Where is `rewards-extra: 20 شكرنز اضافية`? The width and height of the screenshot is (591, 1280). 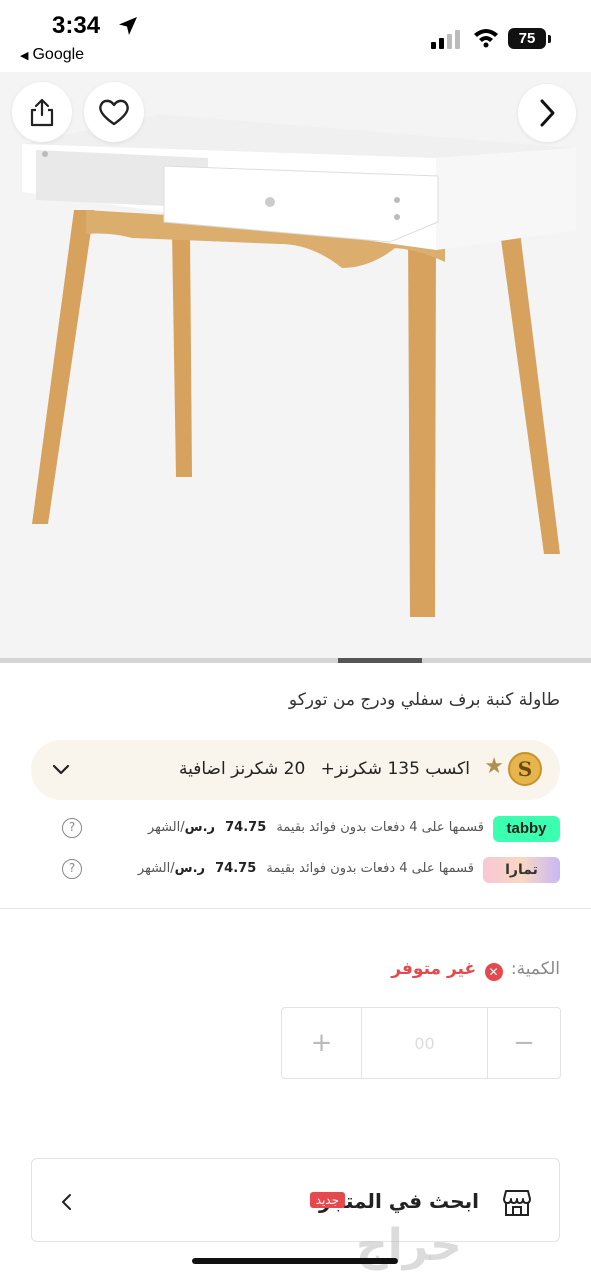 rewards-extra: 20 شكرنز اضافية is located at coordinates (242, 769).